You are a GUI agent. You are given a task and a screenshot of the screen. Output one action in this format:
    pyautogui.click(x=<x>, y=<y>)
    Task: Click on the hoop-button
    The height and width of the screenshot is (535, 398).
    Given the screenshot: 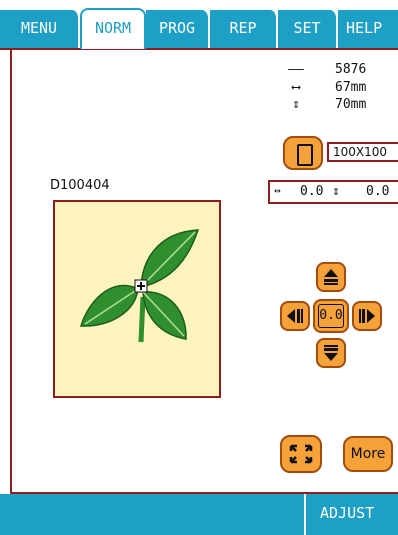 What is the action you would take?
    pyautogui.click(x=303, y=153)
    